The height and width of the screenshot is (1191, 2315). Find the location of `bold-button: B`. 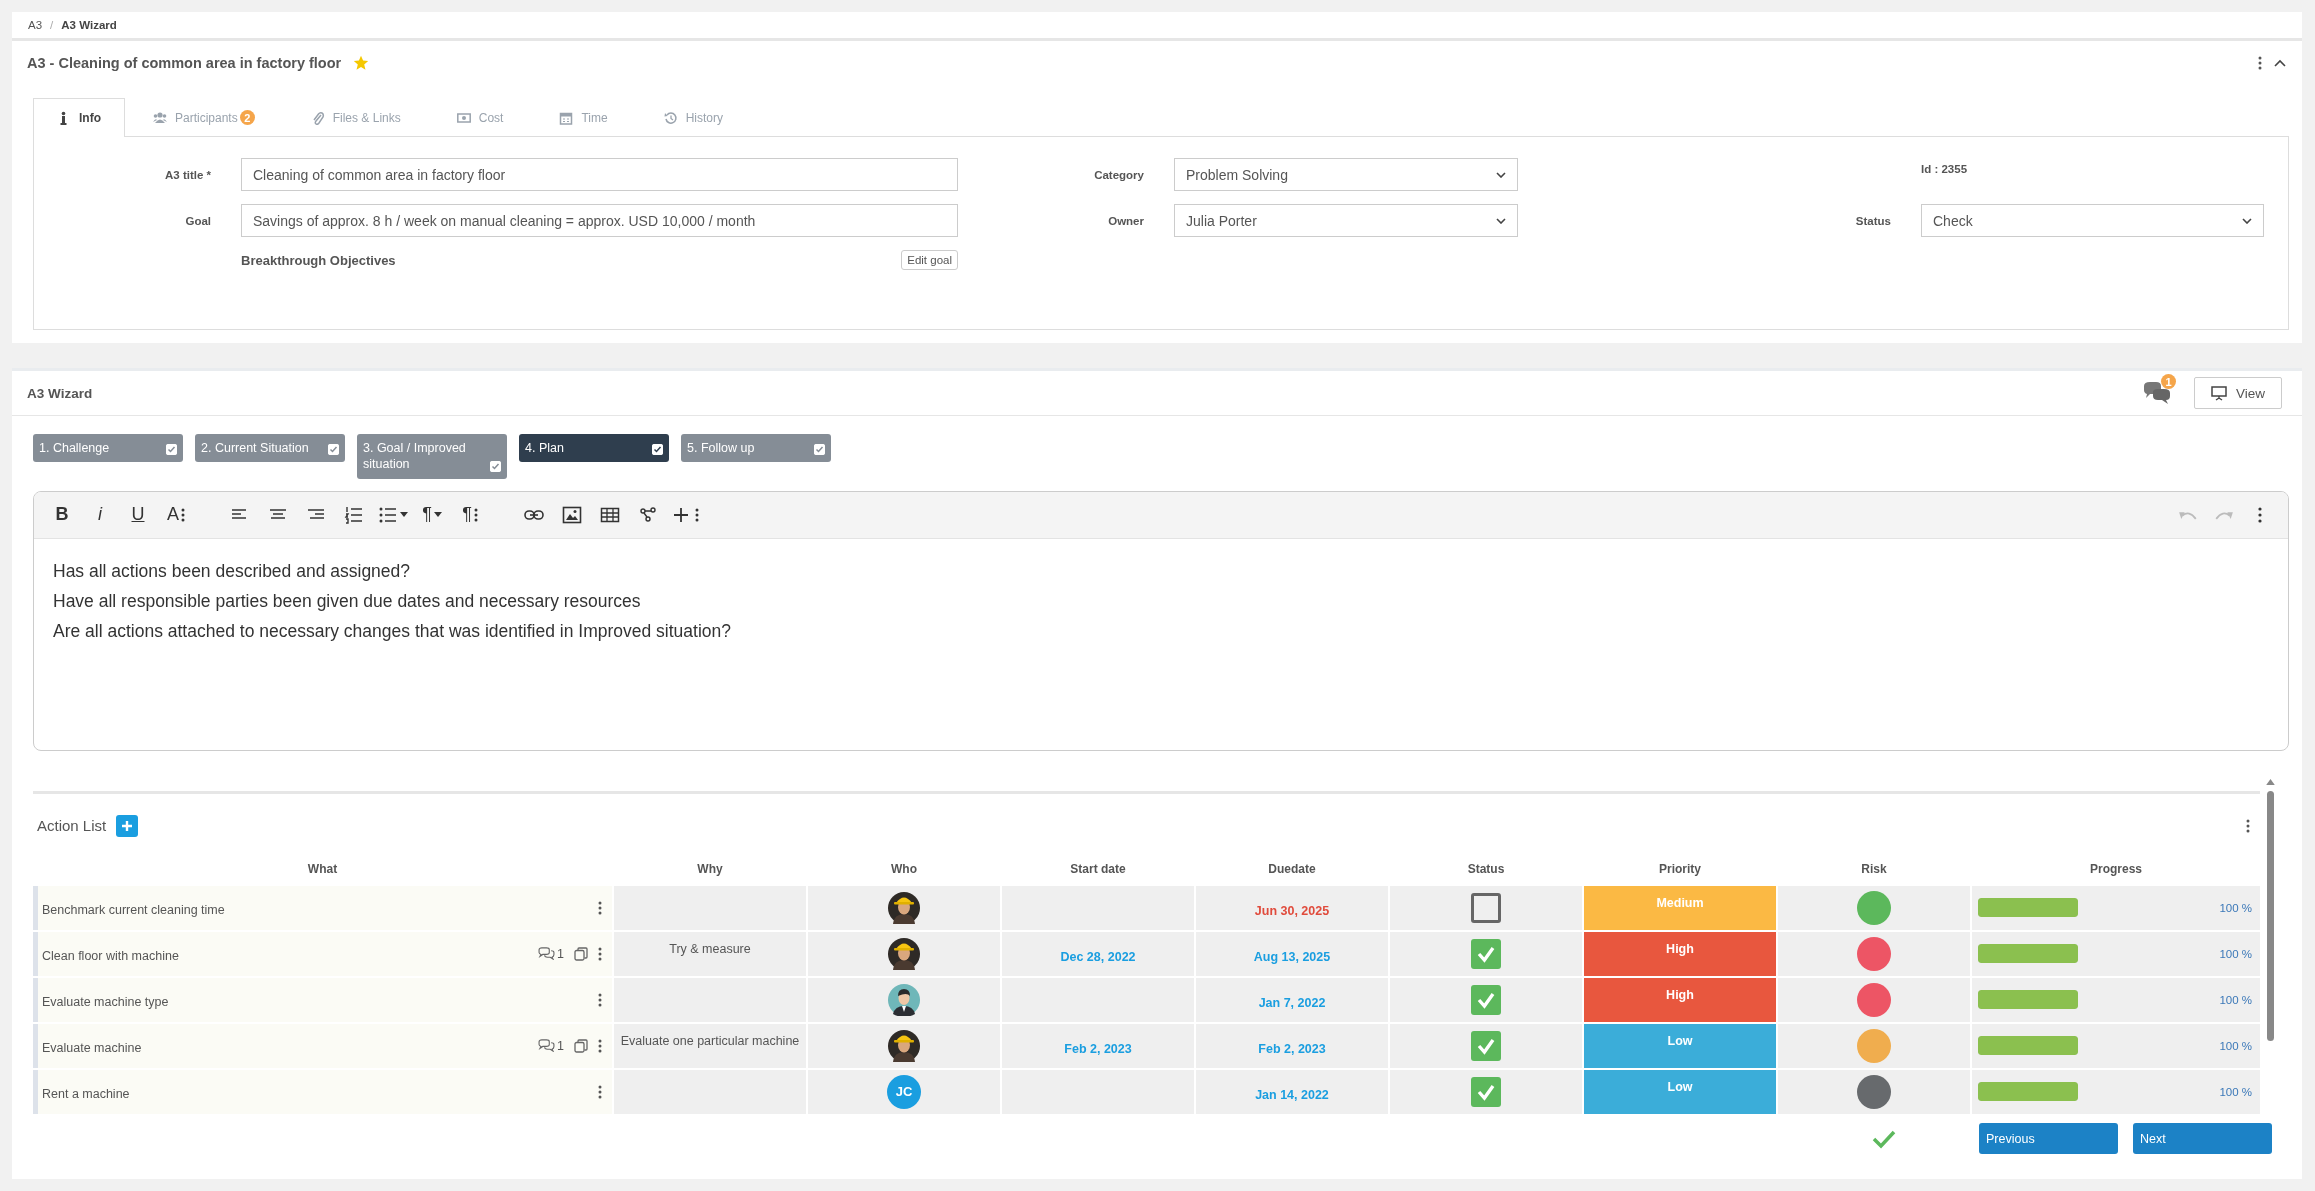

bold-button: B is located at coordinates (62, 514).